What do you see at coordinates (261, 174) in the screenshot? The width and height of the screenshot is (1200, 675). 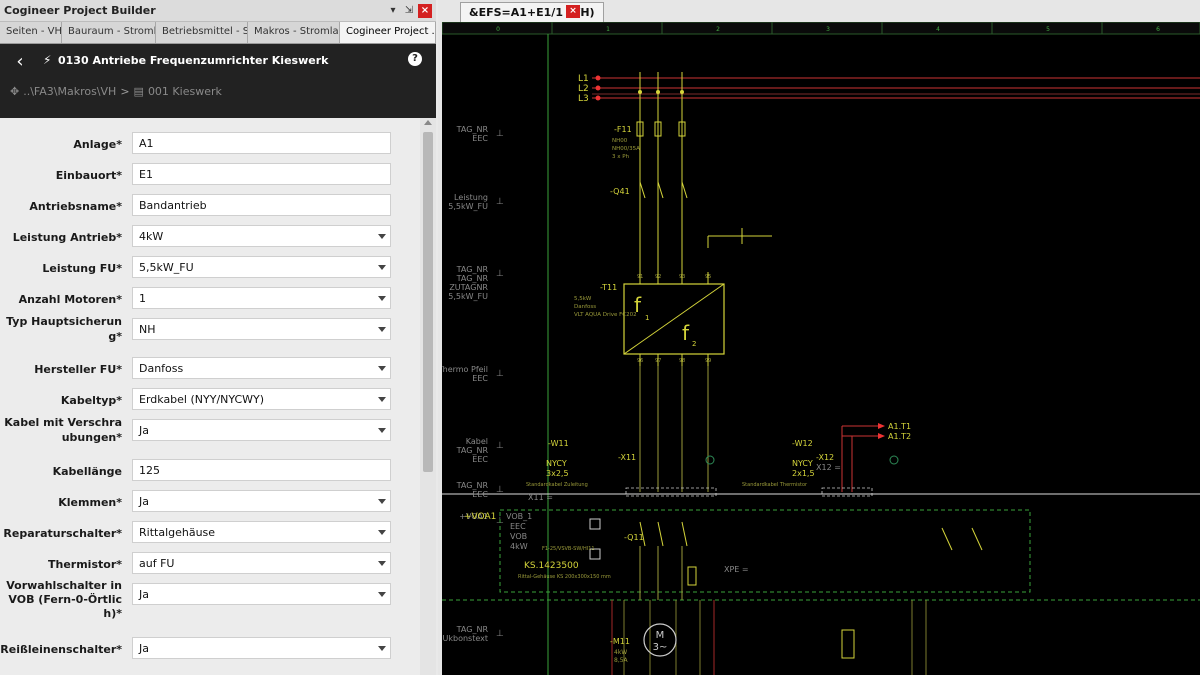 I see `text-field: E1` at bounding box center [261, 174].